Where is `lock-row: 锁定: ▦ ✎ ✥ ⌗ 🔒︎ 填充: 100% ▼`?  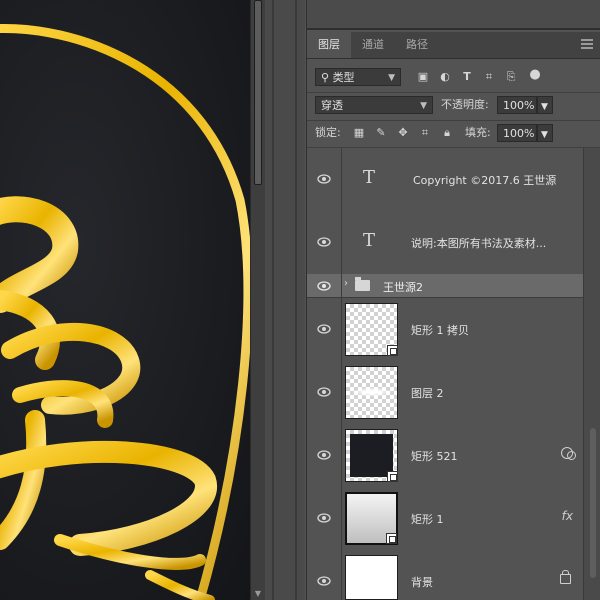
lock-row: 锁定: ▦ ✎ ✥ ⌗ 🔒︎ 填充: 100% ▼ is located at coordinates (453, 136).